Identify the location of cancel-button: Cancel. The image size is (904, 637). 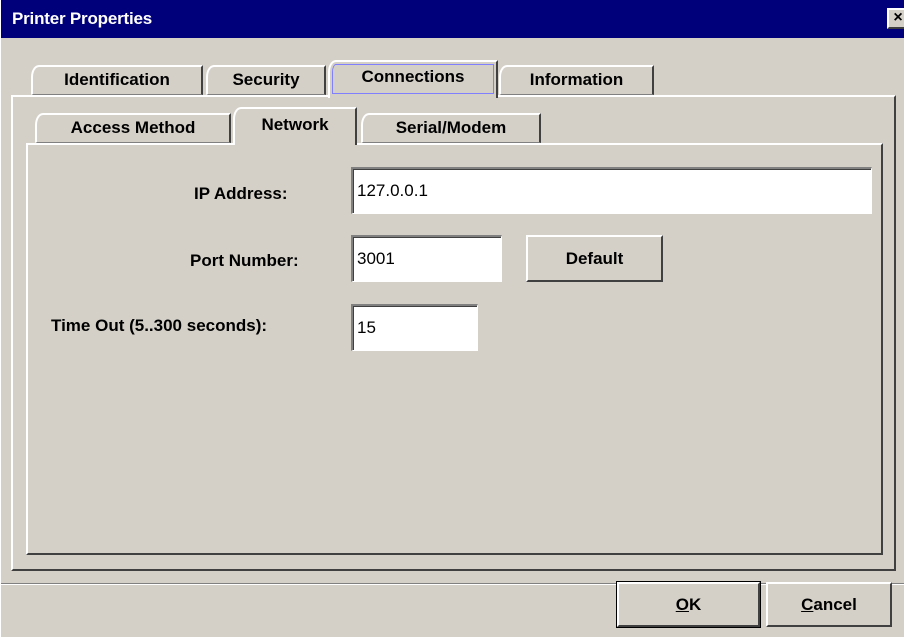
(829, 604).